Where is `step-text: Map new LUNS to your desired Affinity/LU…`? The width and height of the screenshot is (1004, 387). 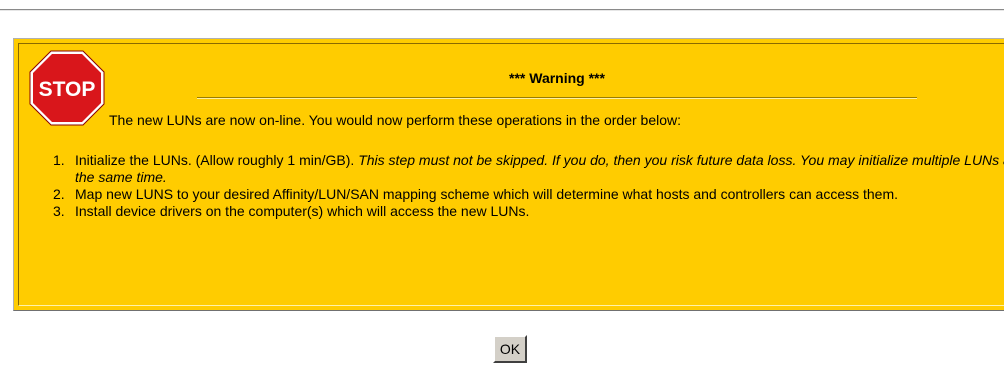 step-text: Map new LUNS to your desired Affinity/LU… is located at coordinates (487, 194).